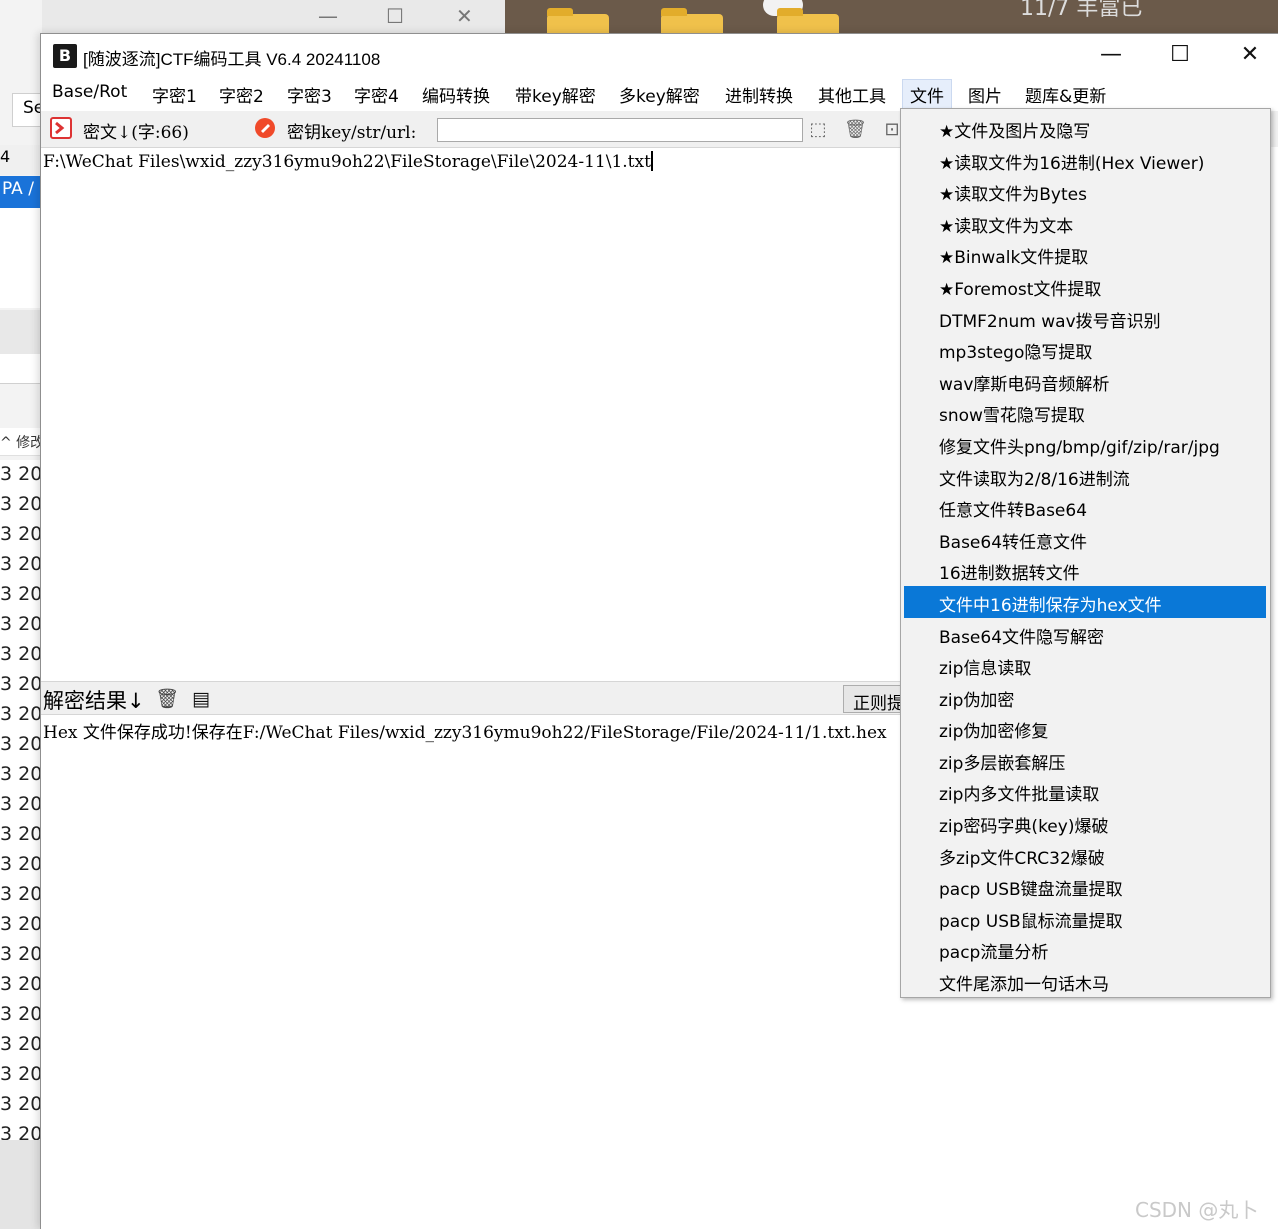 Image resolution: width=1278 pixels, height=1229 pixels. Describe the element at coordinates (927, 94) in the screenshot. I see `menu-file: 文件` at that location.